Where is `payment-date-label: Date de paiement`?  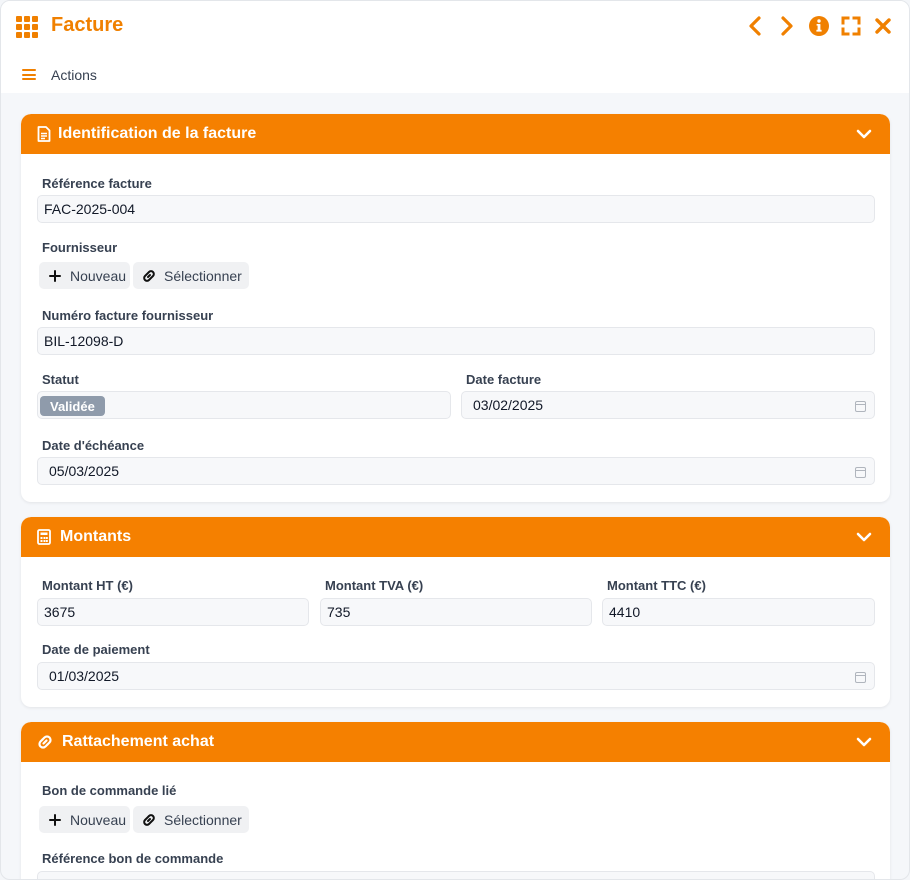
payment-date-label: Date de paiement is located at coordinates (96, 649).